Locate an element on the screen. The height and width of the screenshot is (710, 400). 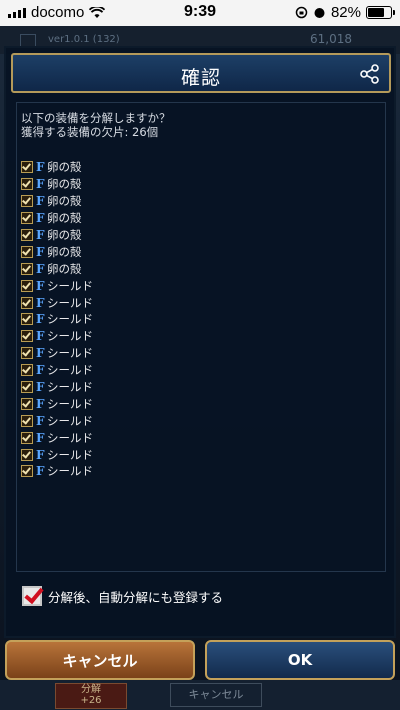
cancel-button: キャンセル is located at coordinates (100, 660).